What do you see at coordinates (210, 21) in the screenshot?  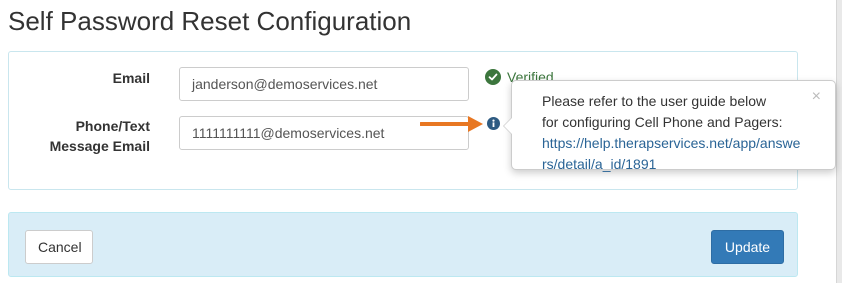 I see `page-title: Self Password Reset Configuration` at bounding box center [210, 21].